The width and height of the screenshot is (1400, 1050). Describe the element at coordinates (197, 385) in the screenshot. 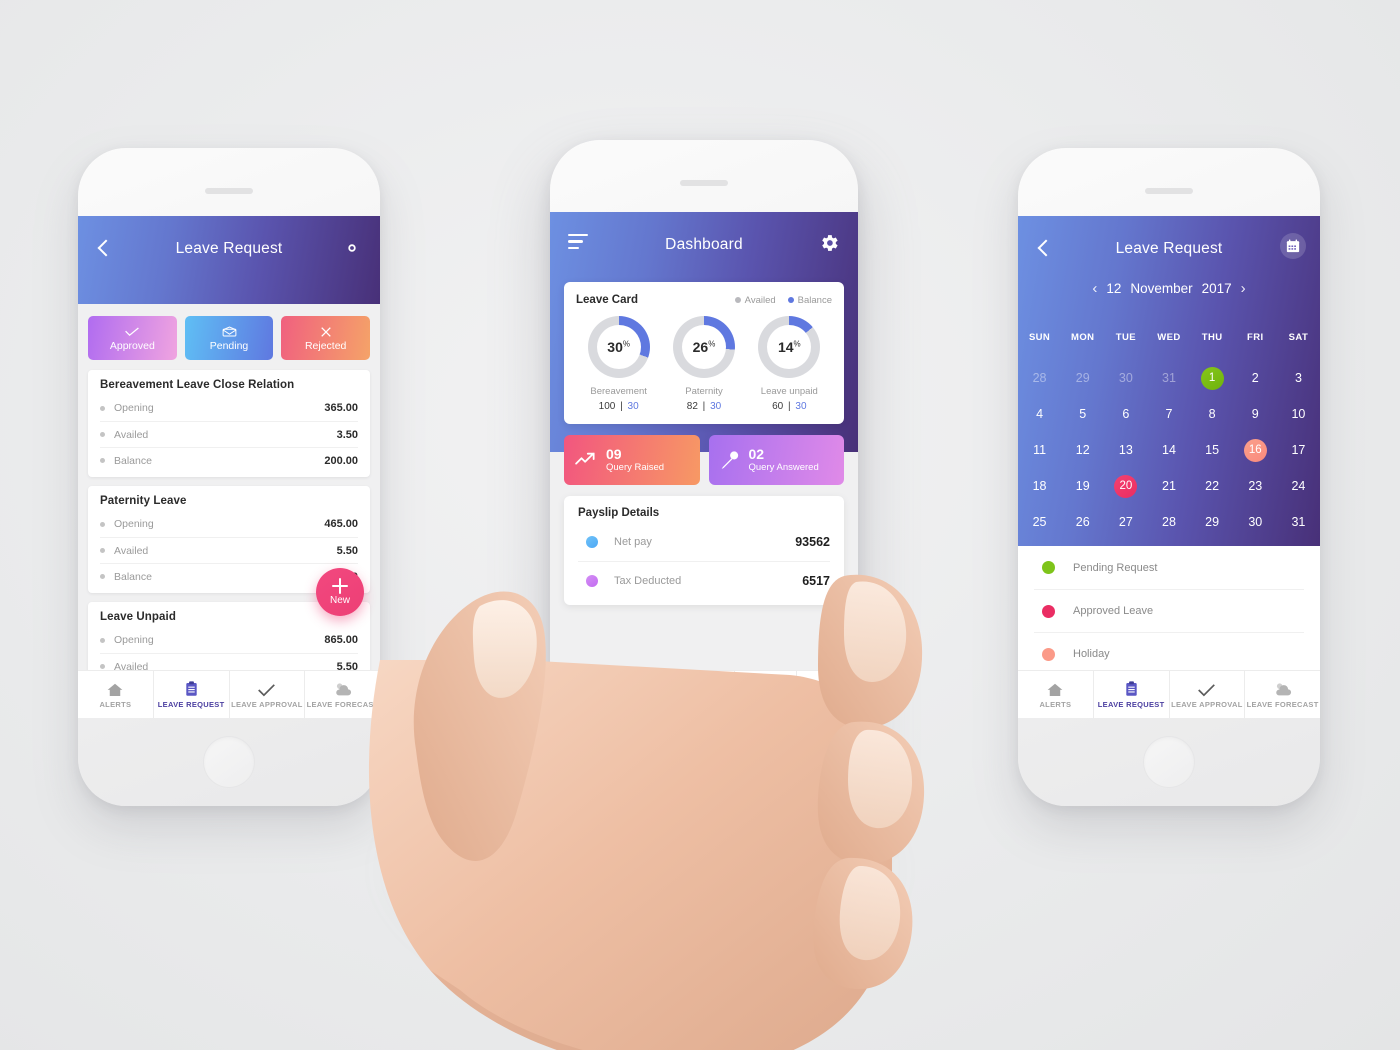

I see `leave-card-title: Bereavement Leave Close Relation` at that location.